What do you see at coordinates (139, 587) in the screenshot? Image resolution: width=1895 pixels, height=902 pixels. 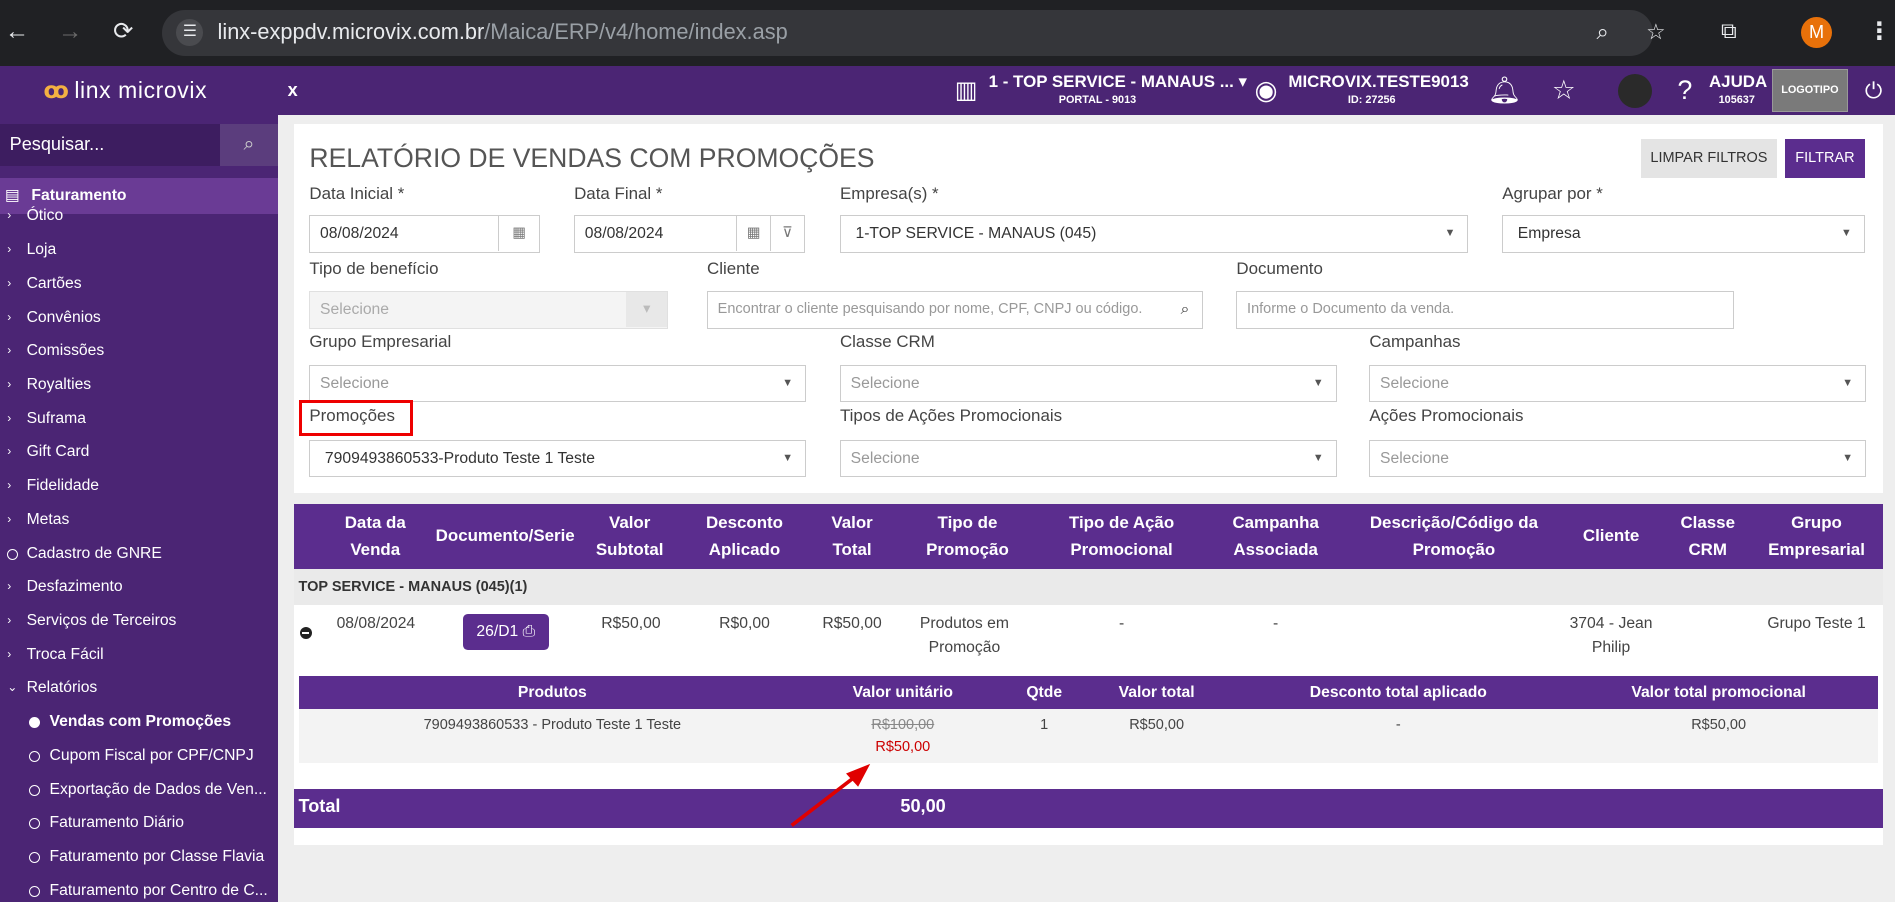 I see `sidebar-item: › Desfazimento` at bounding box center [139, 587].